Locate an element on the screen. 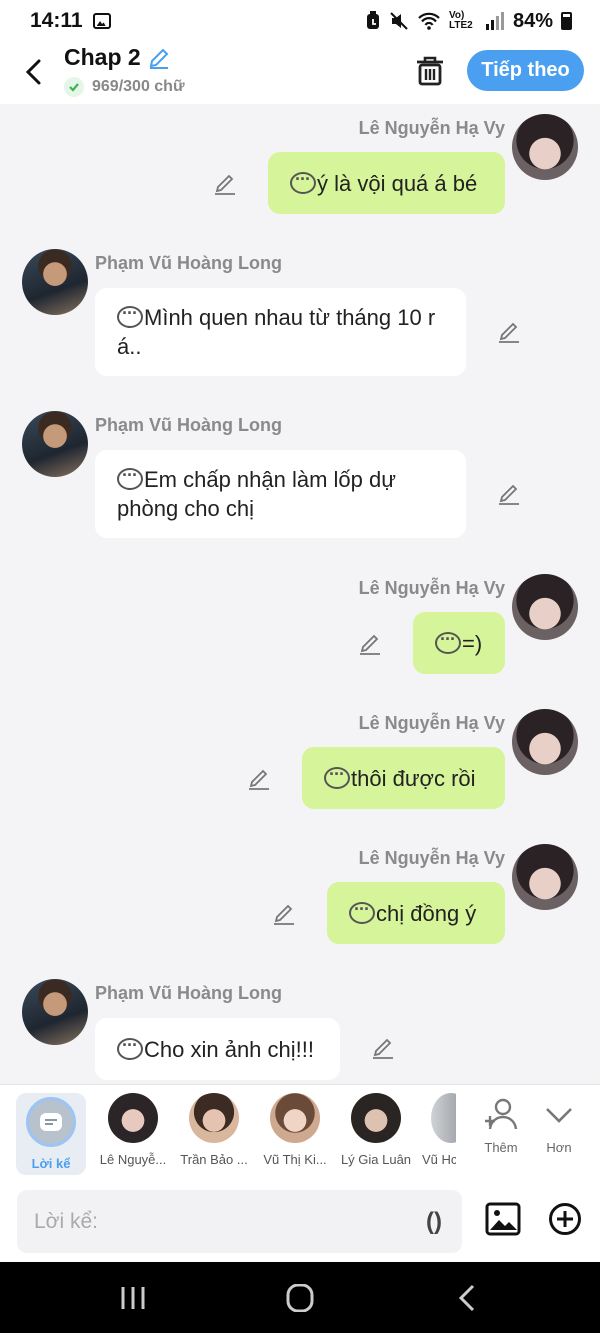  status-bar: 14:11 Vo) LTE2 84% is located at coordinates (300, 21).